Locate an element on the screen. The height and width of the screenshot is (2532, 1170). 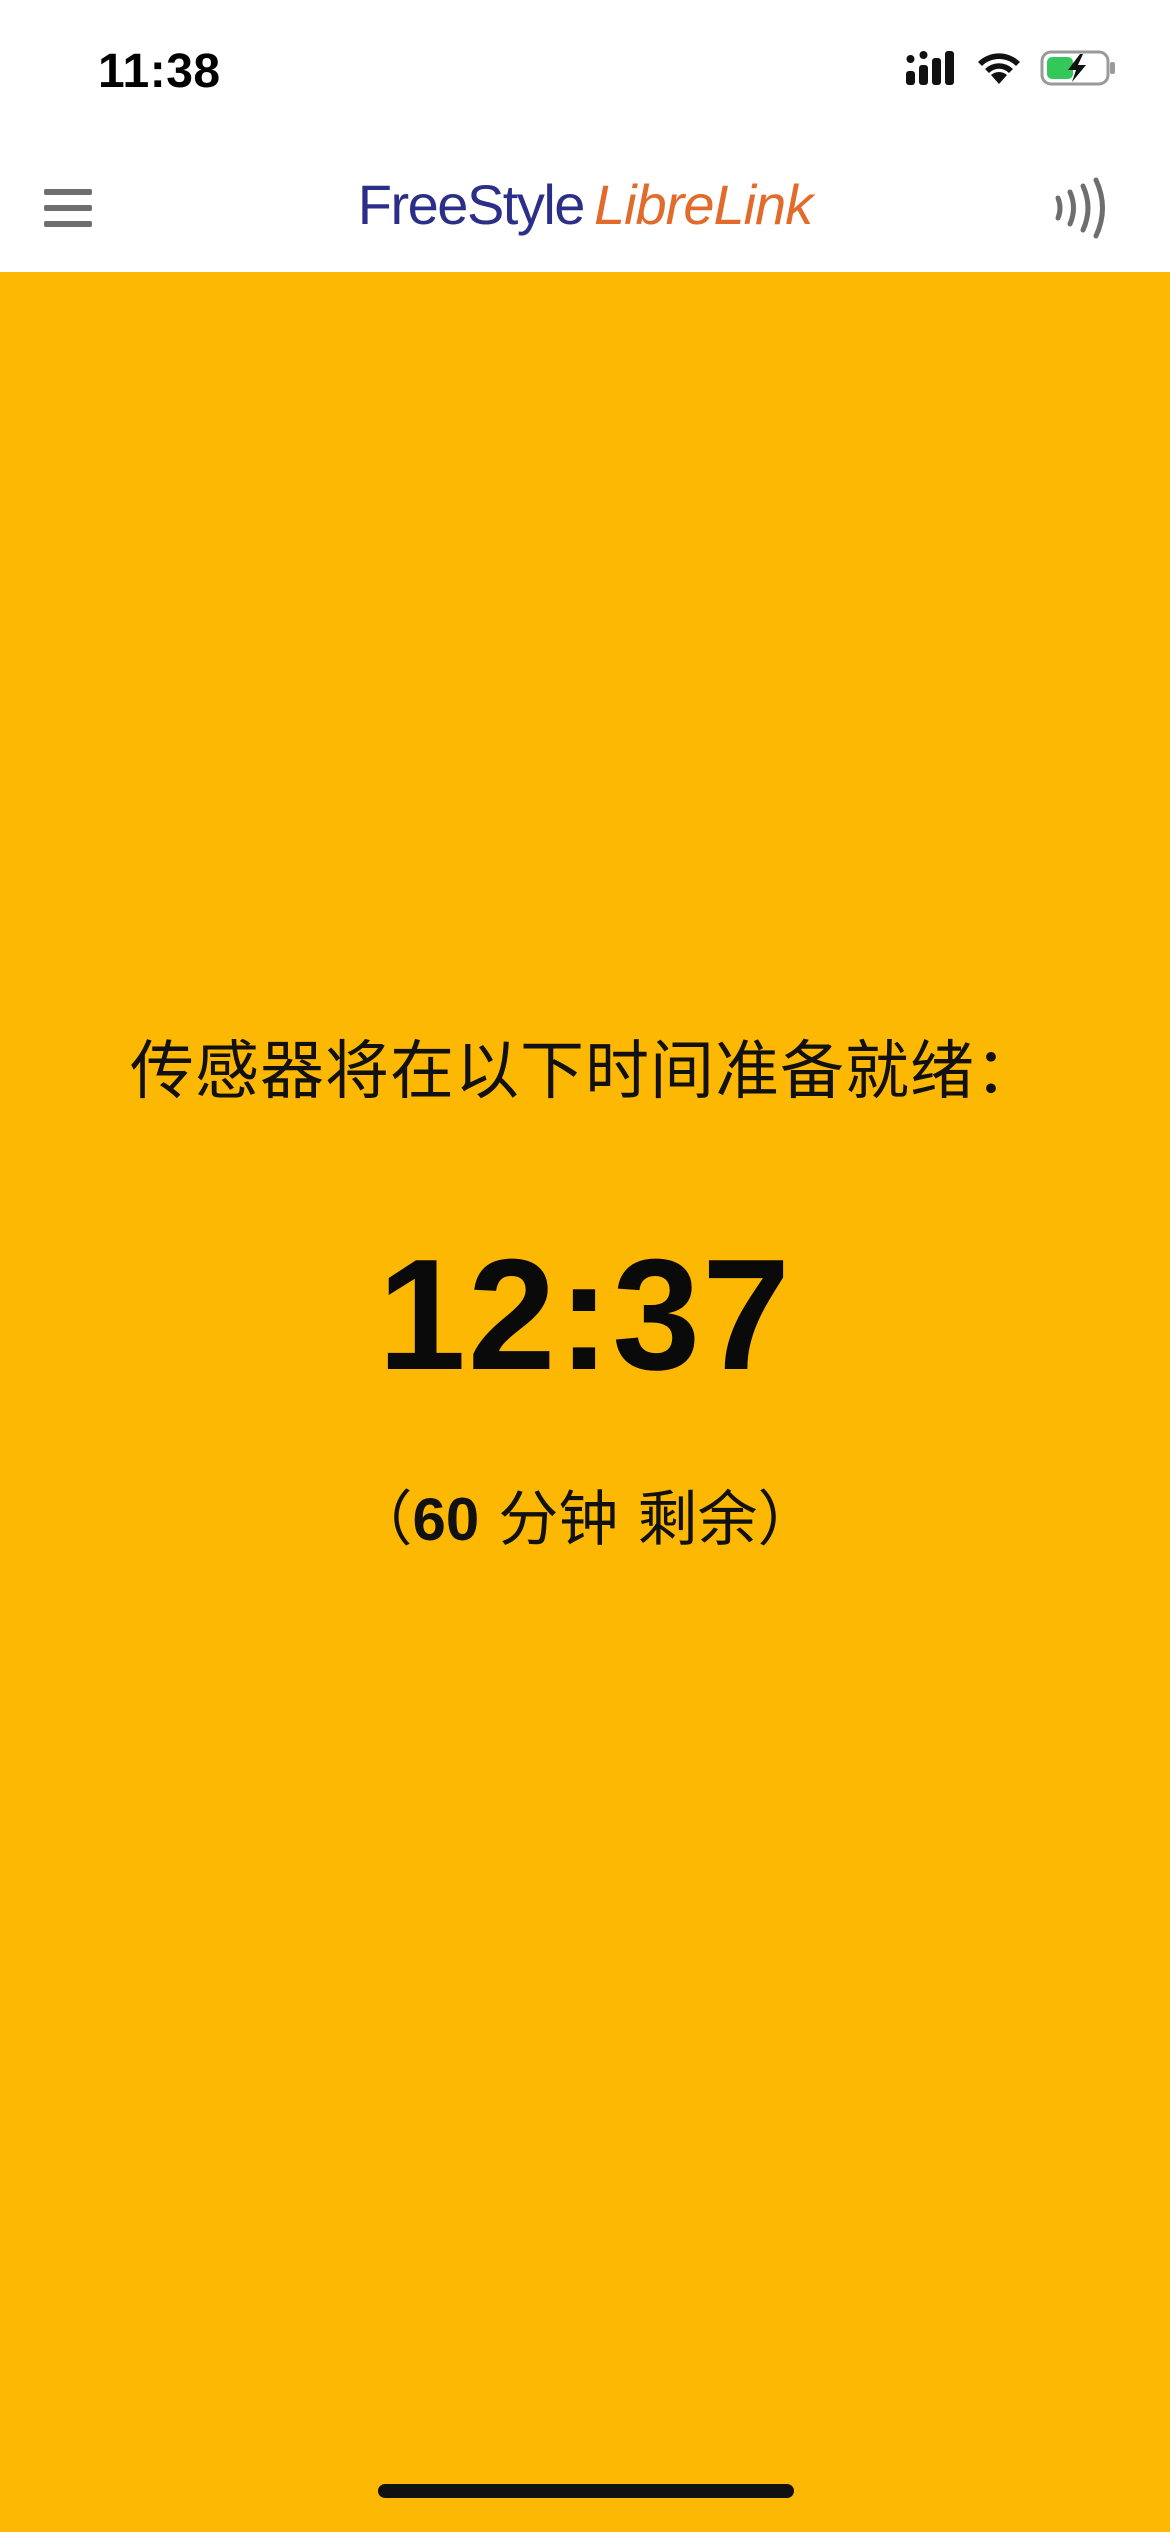
app-header: FreeStyle LibreLink is located at coordinates (585, 211).